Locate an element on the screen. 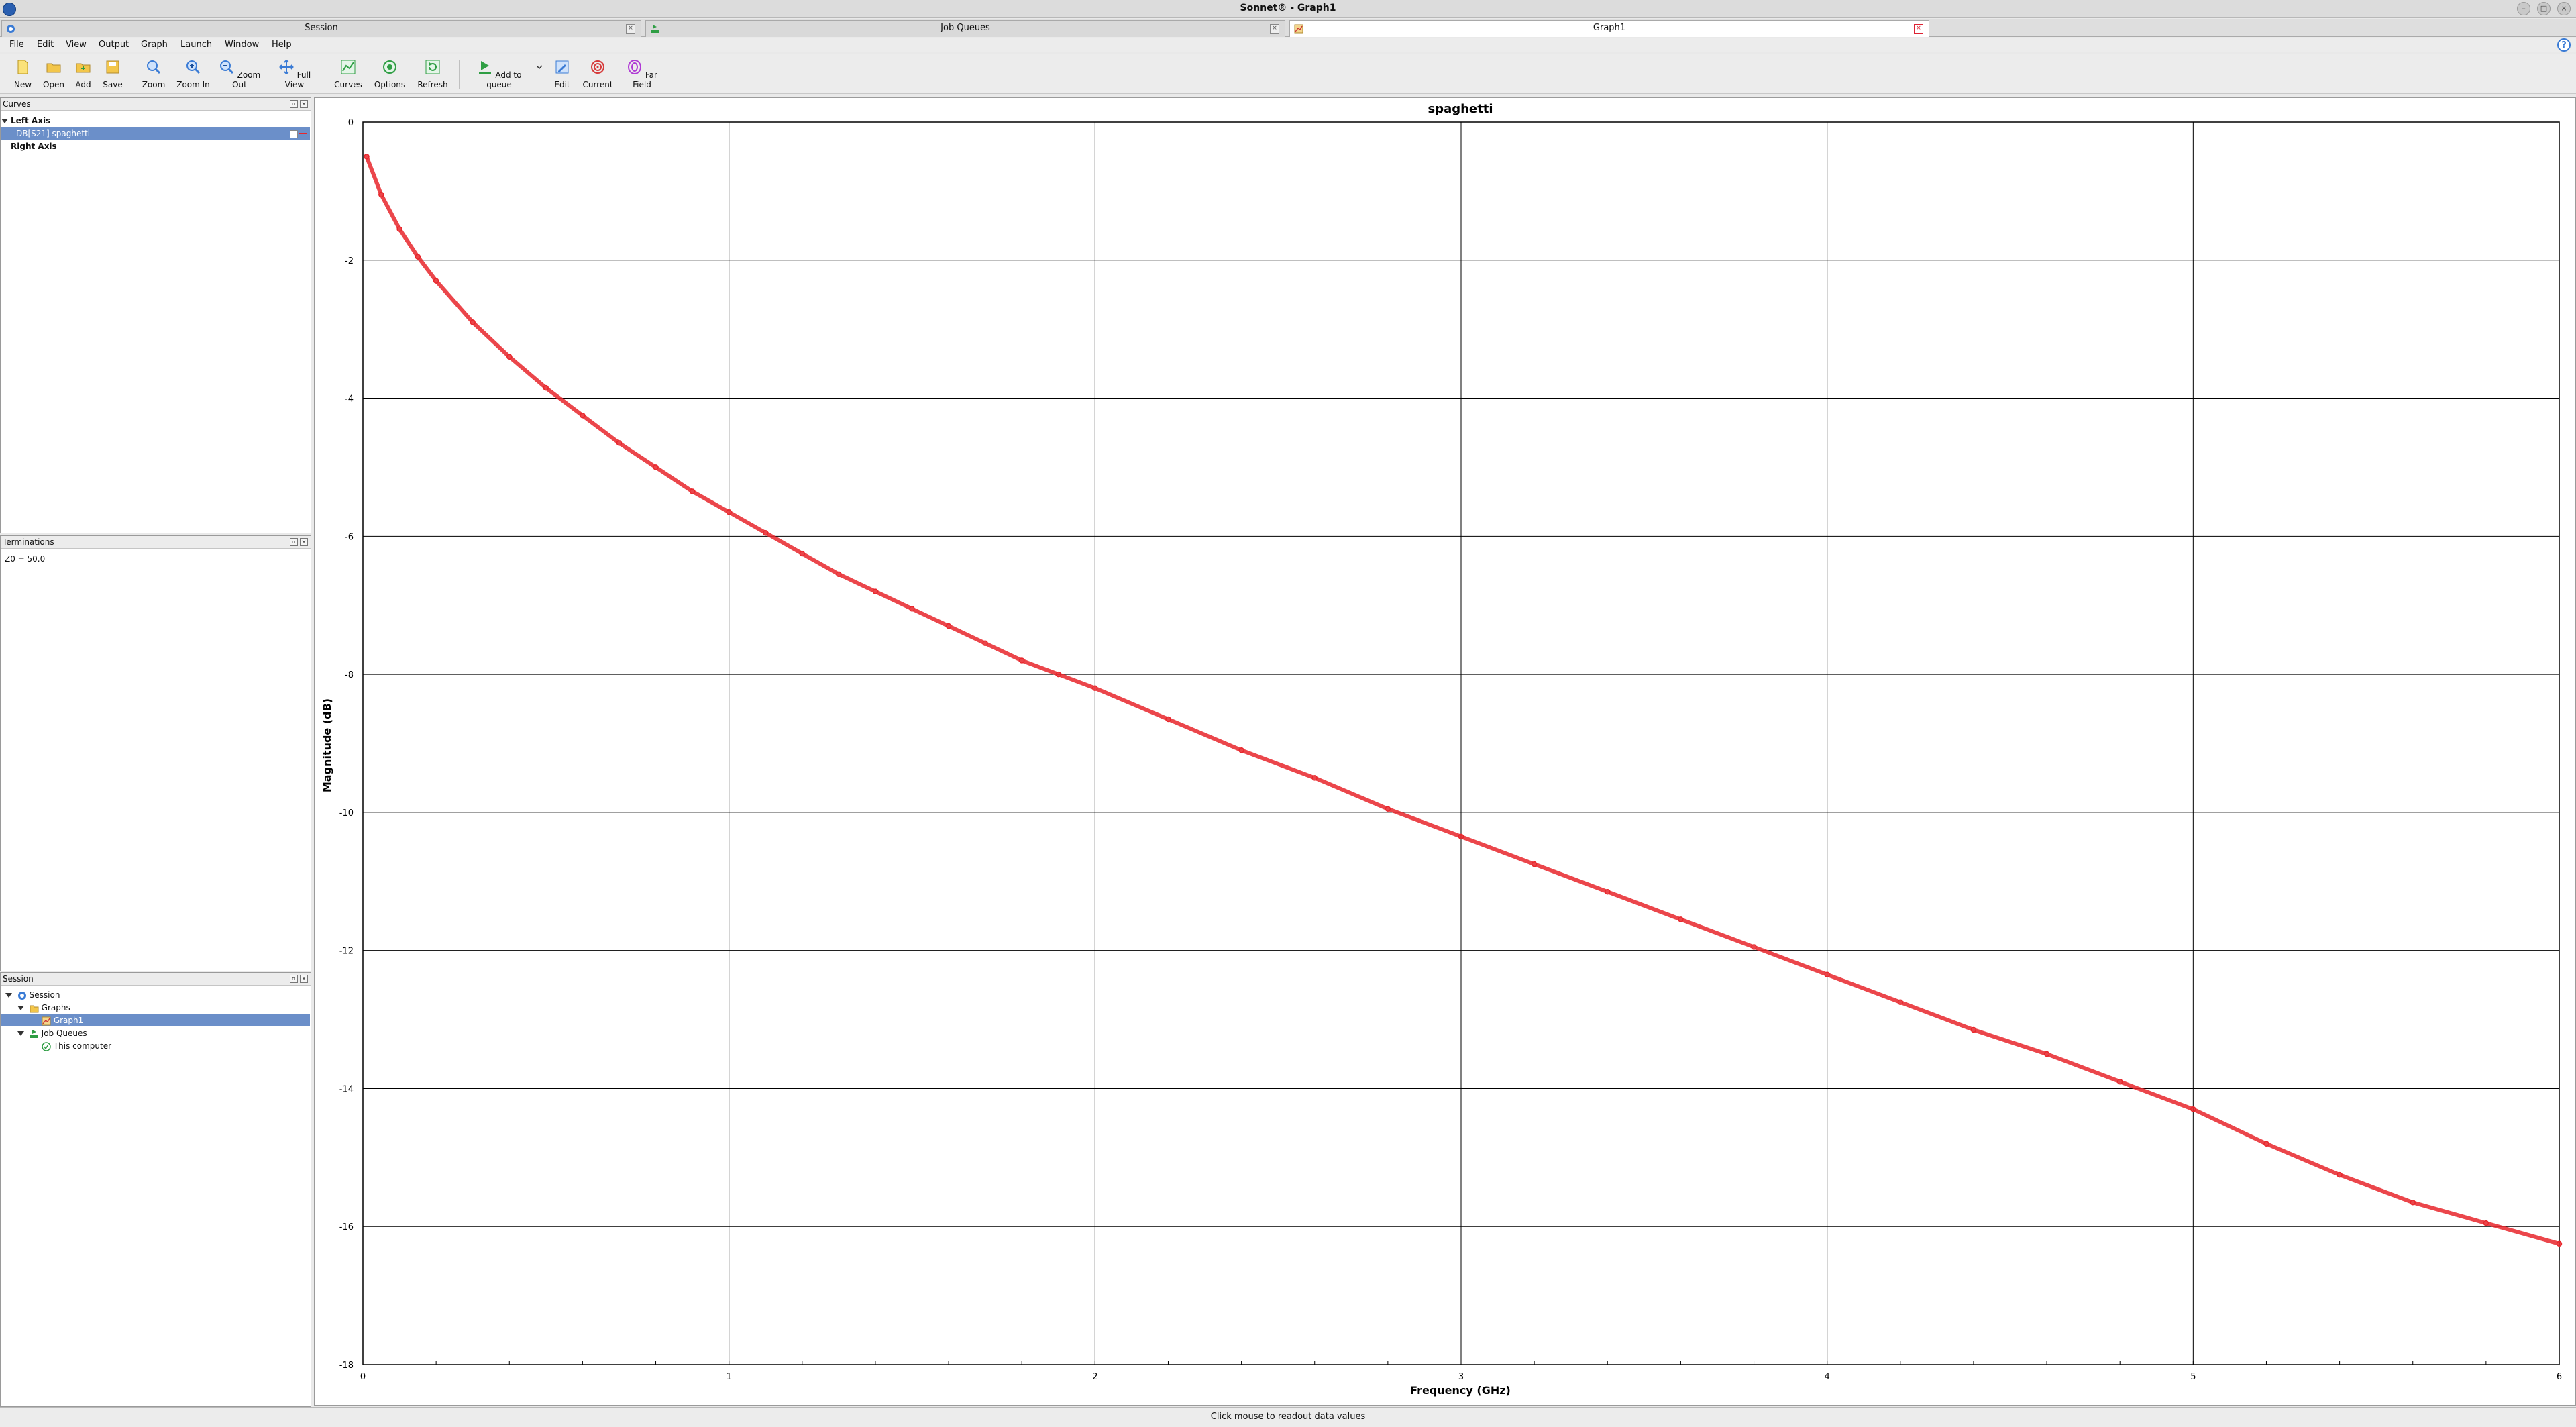 The height and width of the screenshot is (1427, 2576). tree-item-right-axis: Right Axis is located at coordinates (155, 146).